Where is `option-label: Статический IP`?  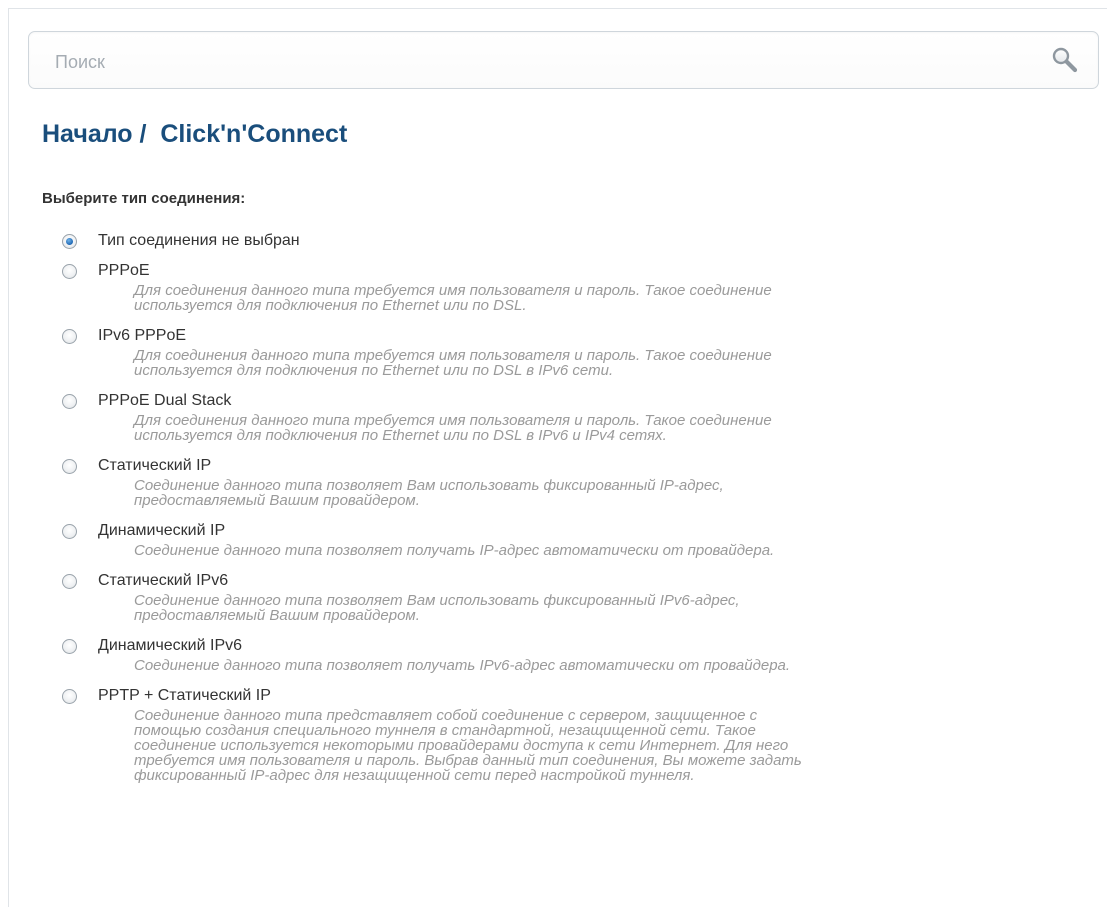
option-label: Статический IP is located at coordinates (155, 465).